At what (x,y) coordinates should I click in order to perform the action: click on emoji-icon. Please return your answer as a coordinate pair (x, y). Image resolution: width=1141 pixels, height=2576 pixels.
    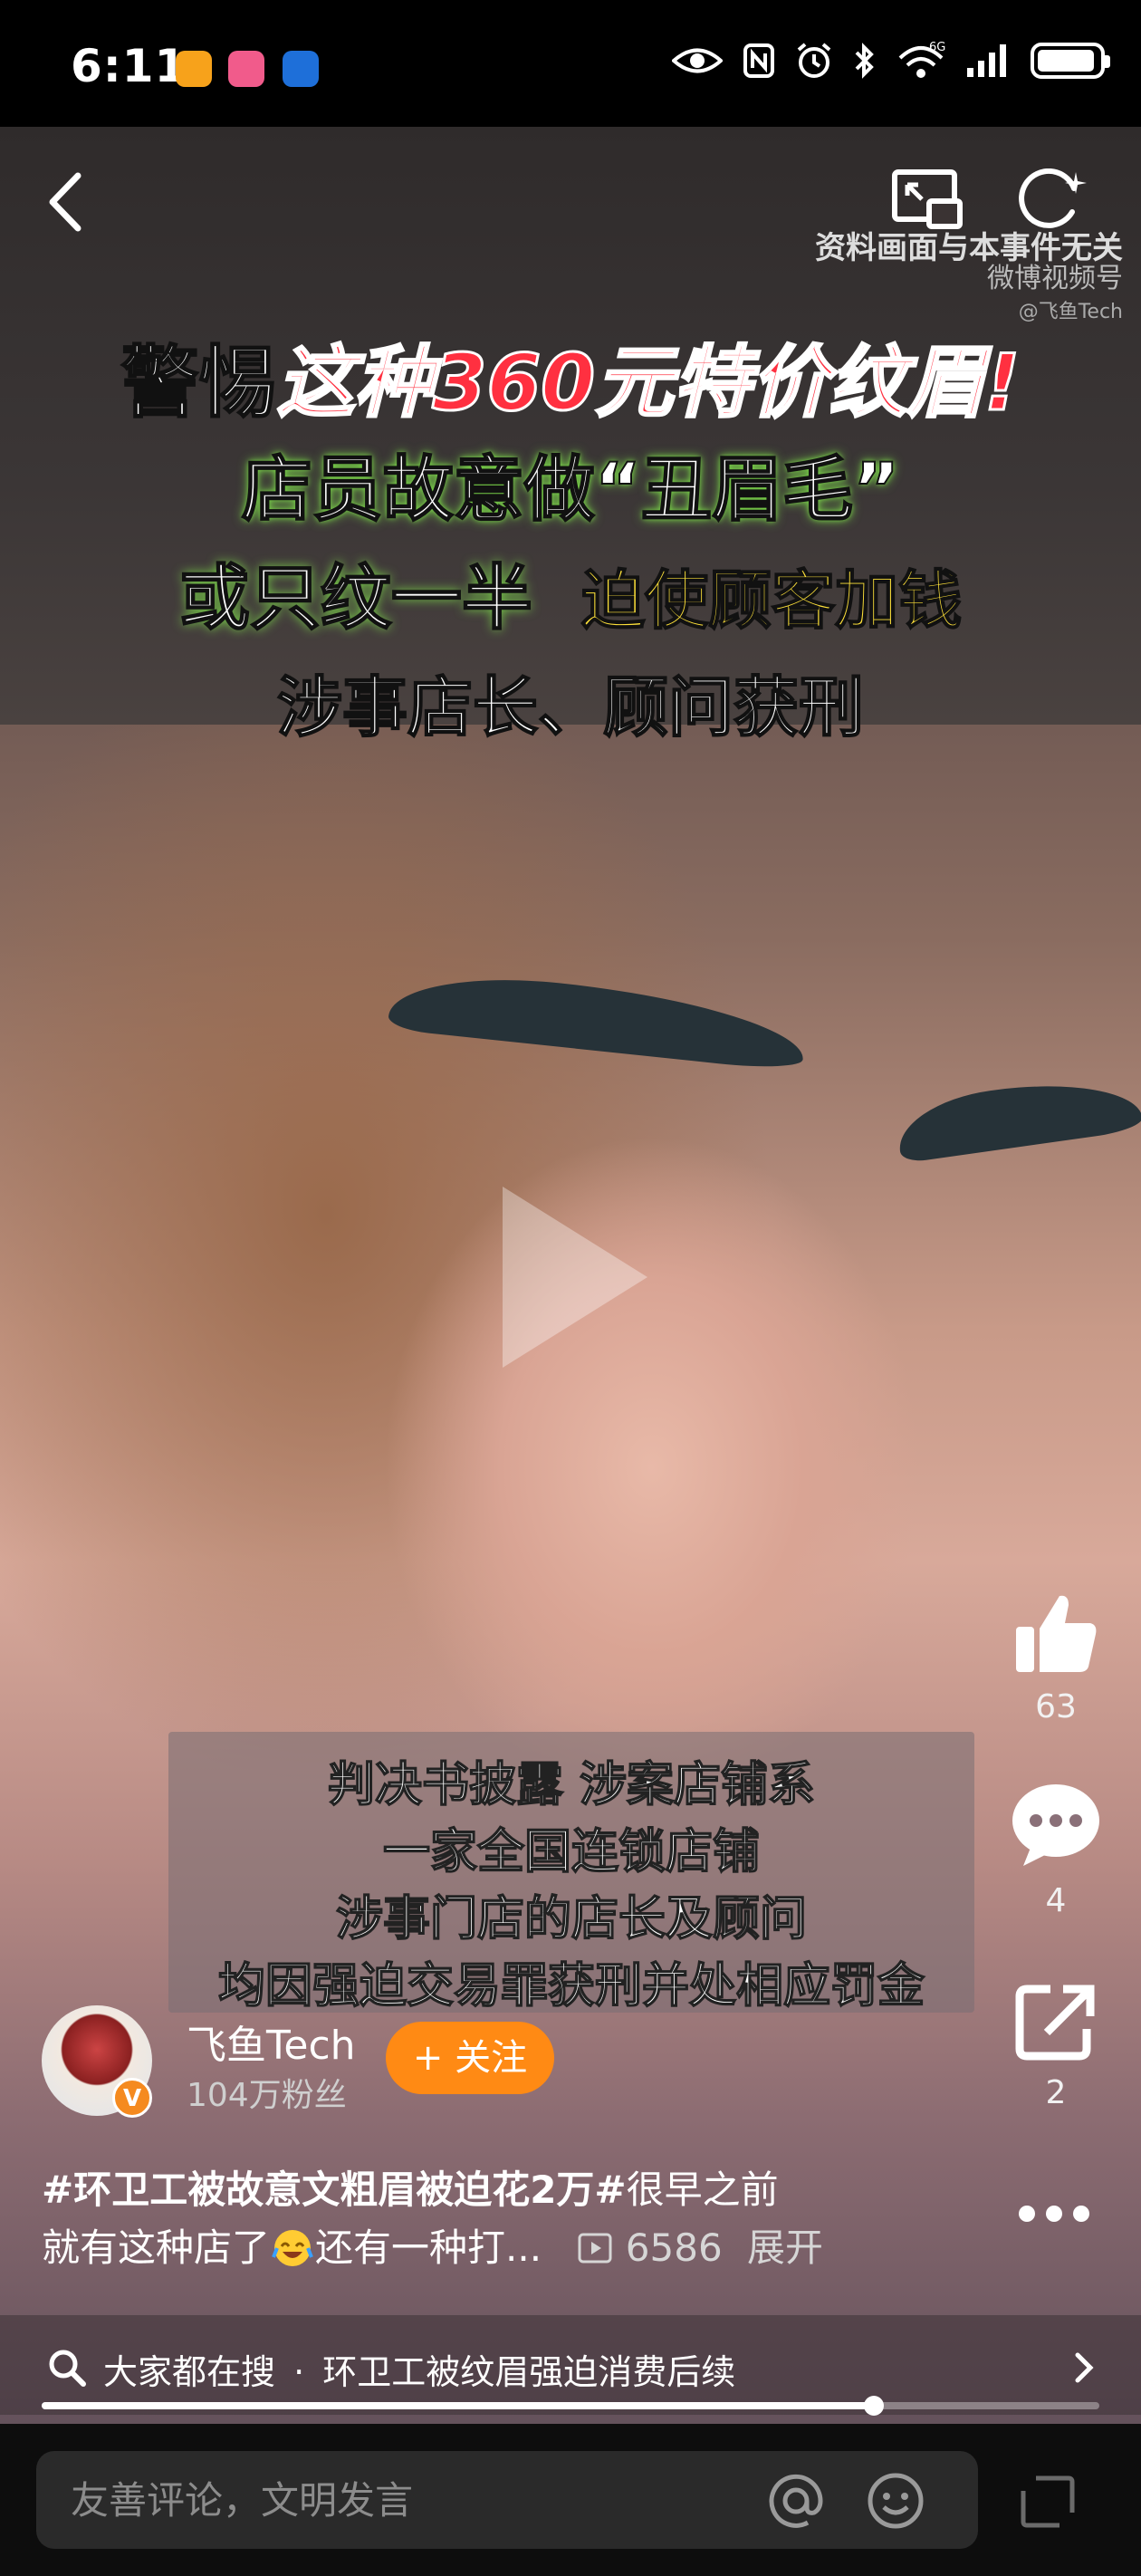
    Looking at the image, I should click on (895, 2501).